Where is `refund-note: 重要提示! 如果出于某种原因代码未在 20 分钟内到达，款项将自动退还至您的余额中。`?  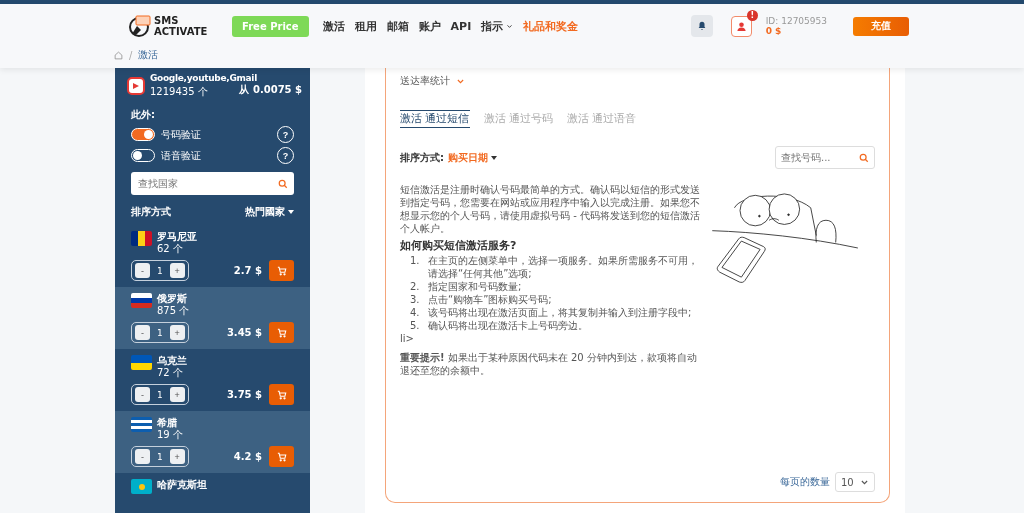
refund-note: 重要提示! 如果出于某种原因代码未在 20 分钟内到达，款项将自动退还至您的余额中。 is located at coordinates (549, 364).